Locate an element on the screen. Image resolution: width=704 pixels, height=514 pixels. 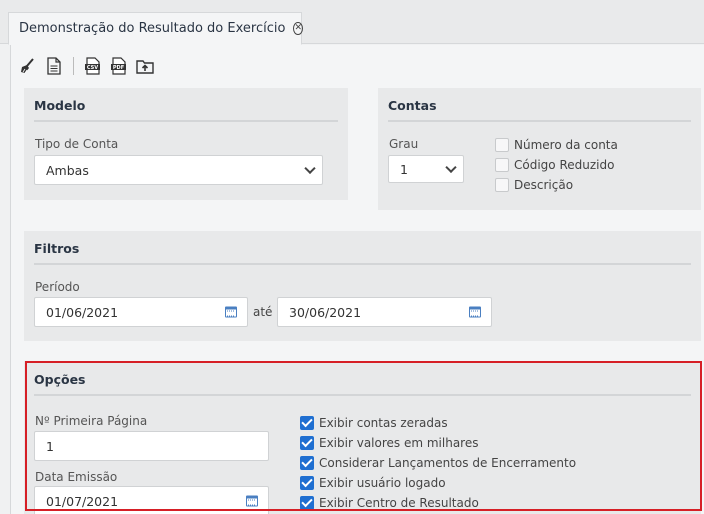
periodo-label: Período is located at coordinates (57, 287).